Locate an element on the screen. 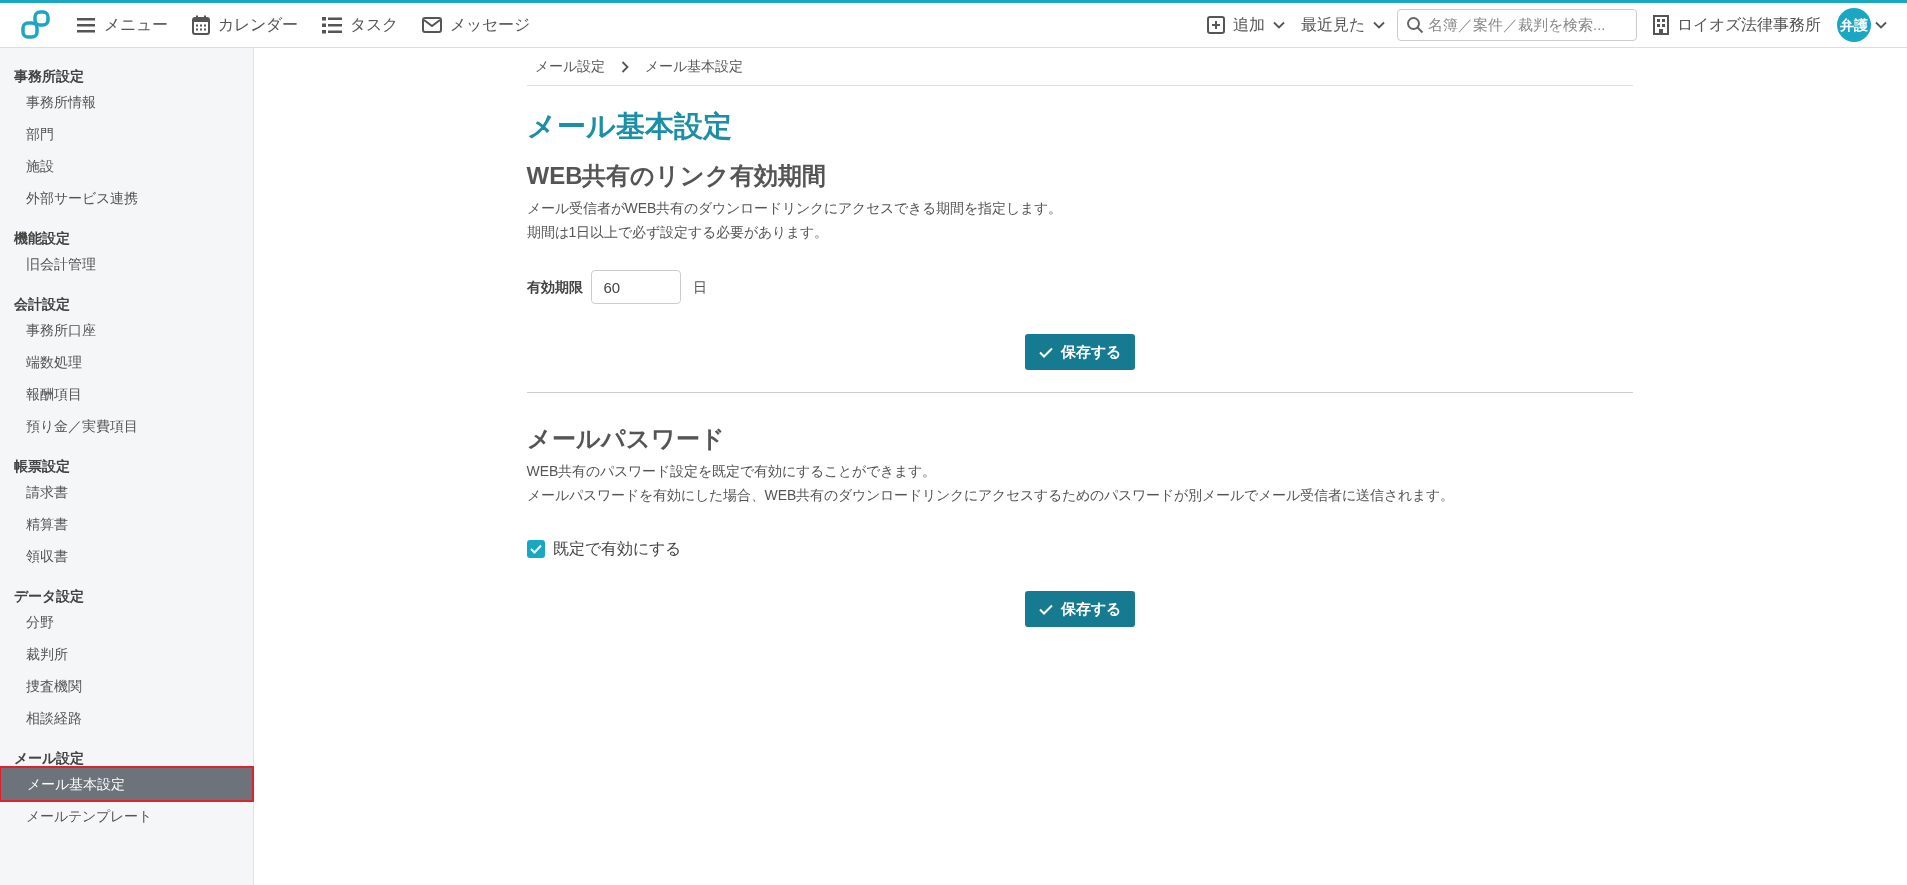  sidebar-item: 端数処理 is located at coordinates (126, 362).